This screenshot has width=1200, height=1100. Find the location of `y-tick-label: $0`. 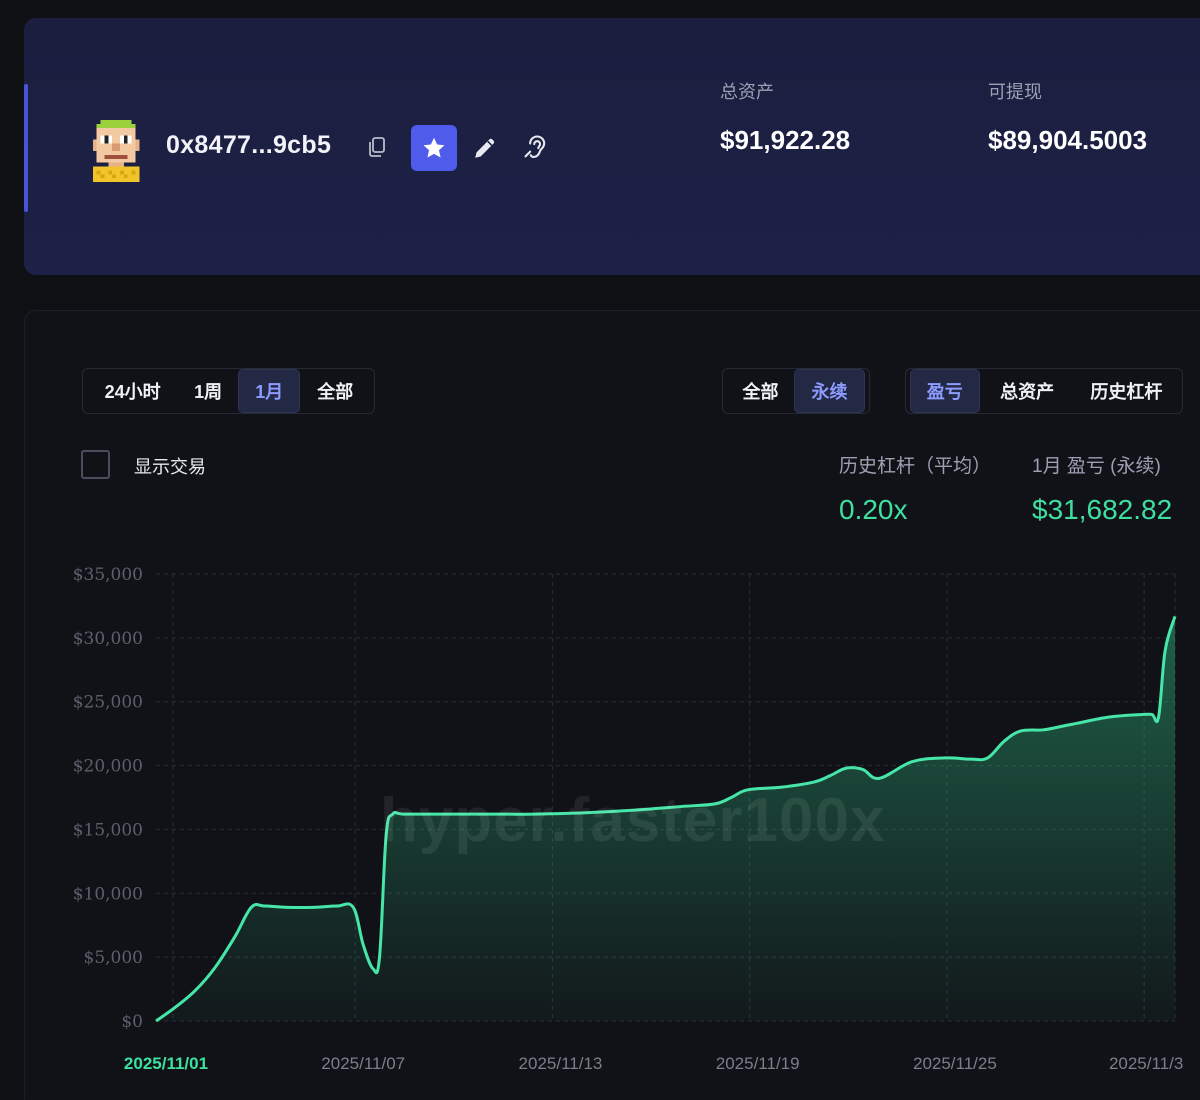

y-tick-label: $0 is located at coordinates (132, 1022).